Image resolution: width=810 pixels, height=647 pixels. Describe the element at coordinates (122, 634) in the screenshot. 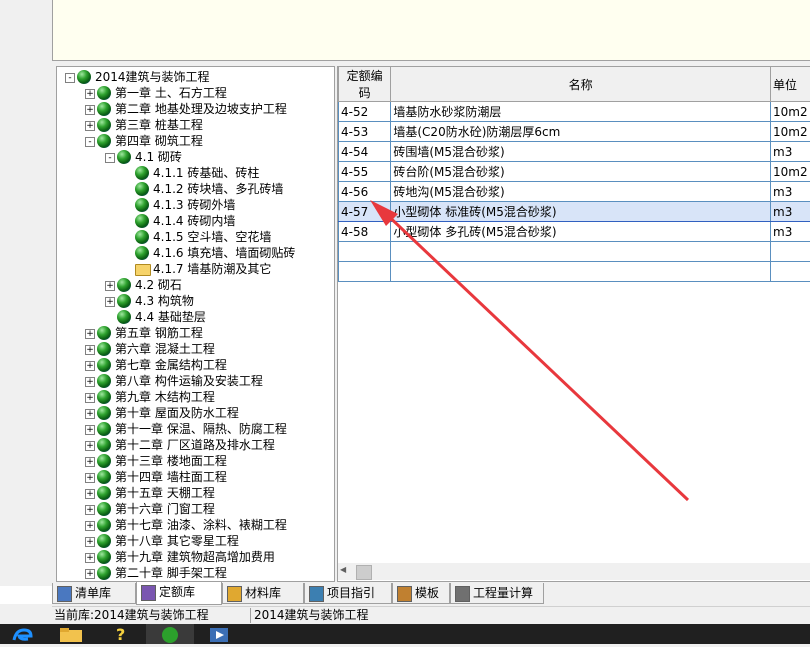

I see `help-icon: ?` at that location.